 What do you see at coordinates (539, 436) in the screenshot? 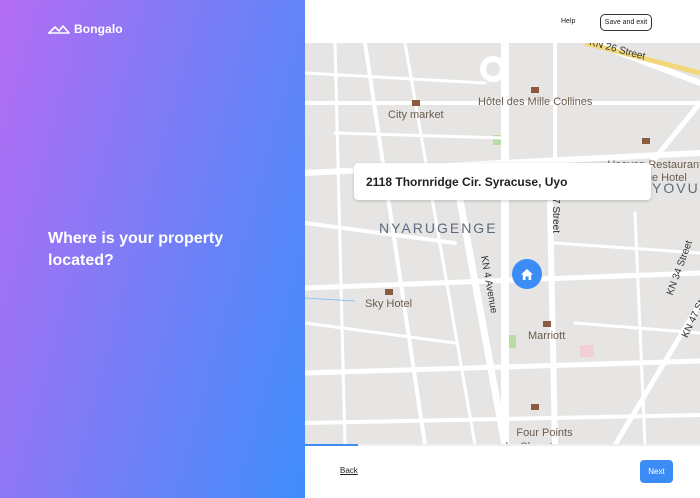
I see `poi-label: Four Points by Sheraton` at bounding box center [539, 436].